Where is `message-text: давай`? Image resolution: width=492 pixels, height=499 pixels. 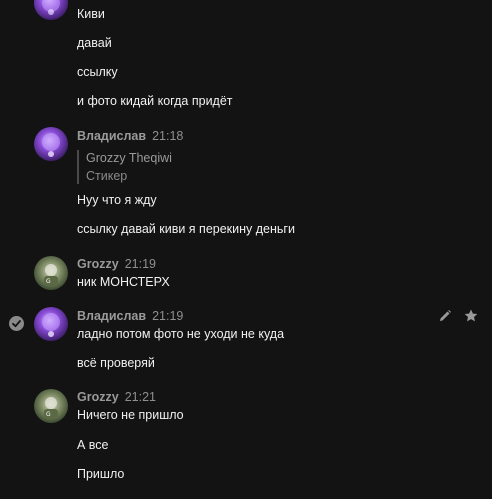
message-text: давай is located at coordinates (94, 43).